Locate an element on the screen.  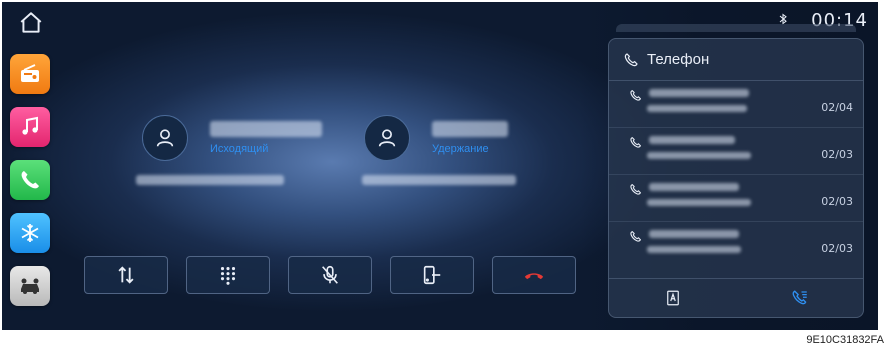
transfer-to-phone-button is located at coordinates (432, 275).